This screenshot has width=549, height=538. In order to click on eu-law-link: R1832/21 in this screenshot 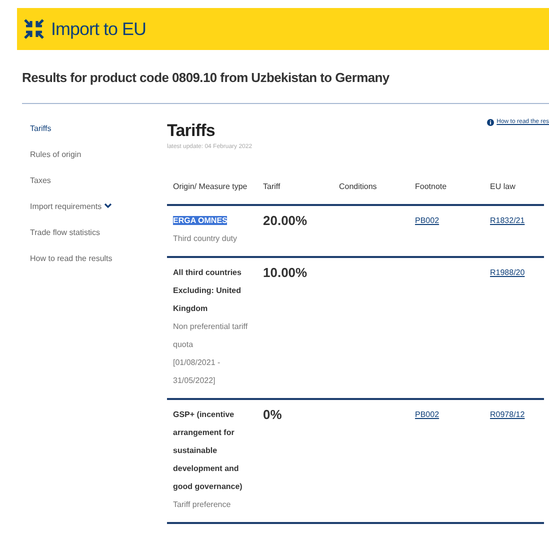, I will do `click(507, 220)`.